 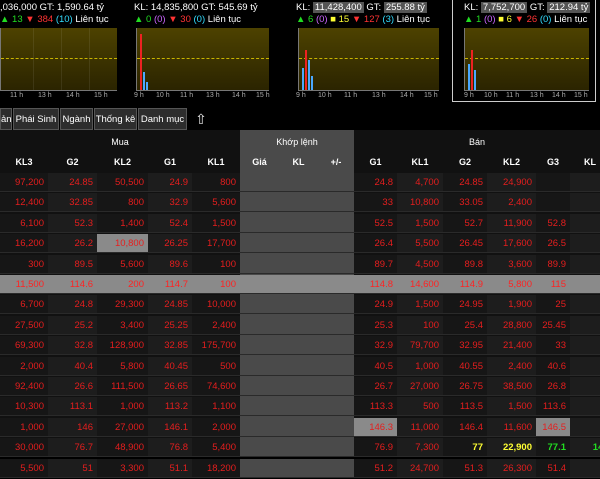 What do you see at coordinates (162, 119) in the screenshot?
I see `tab-danh-muc: Danh mục` at bounding box center [162, 119].